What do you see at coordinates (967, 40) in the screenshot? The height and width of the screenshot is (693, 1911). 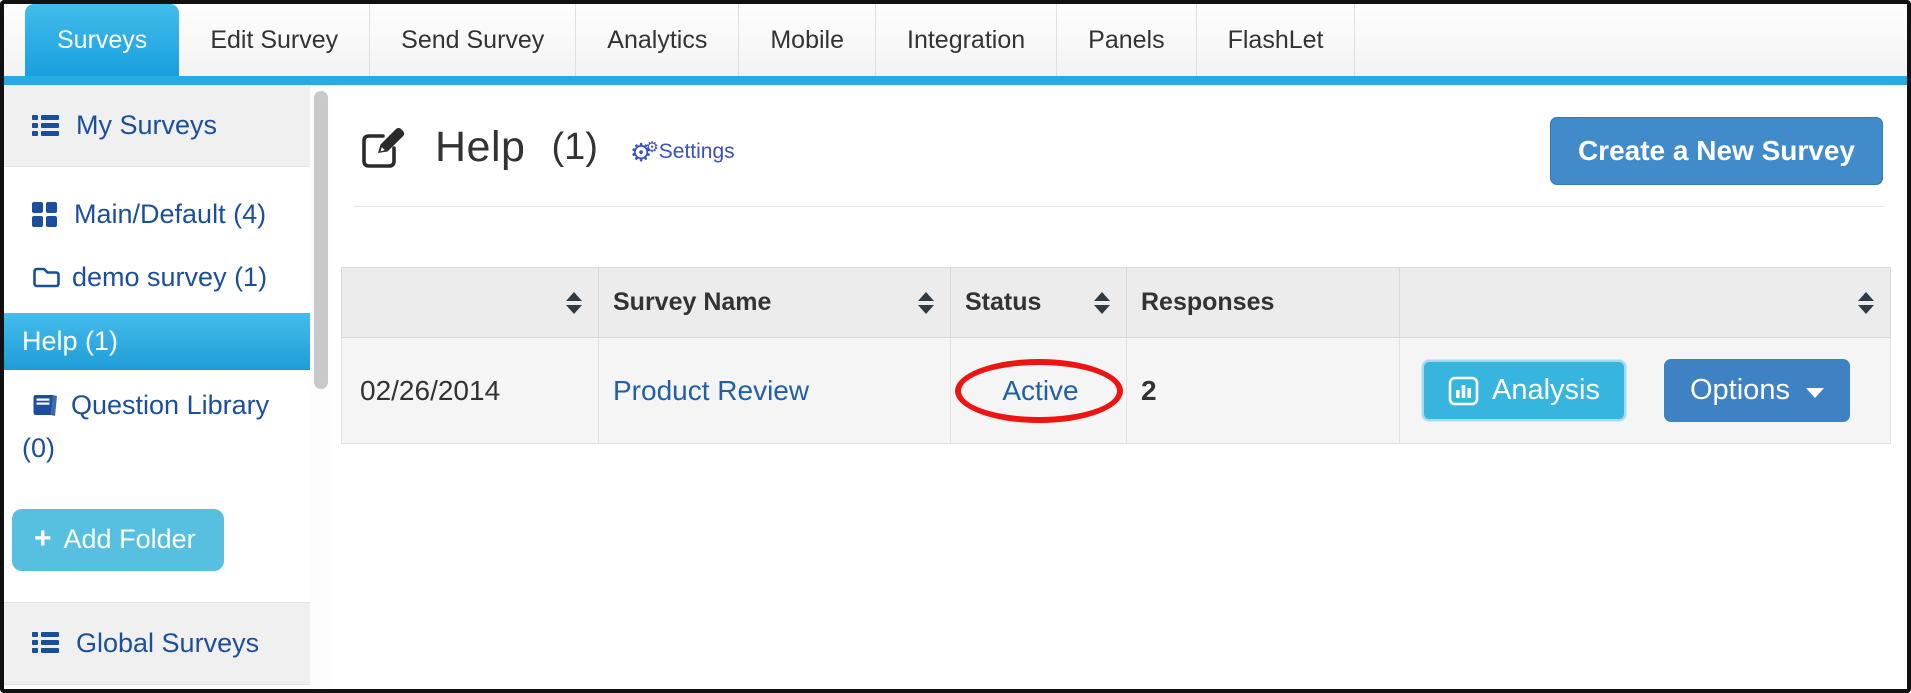 I see `tab-integration: Integration` at bounding box center [967, 40].